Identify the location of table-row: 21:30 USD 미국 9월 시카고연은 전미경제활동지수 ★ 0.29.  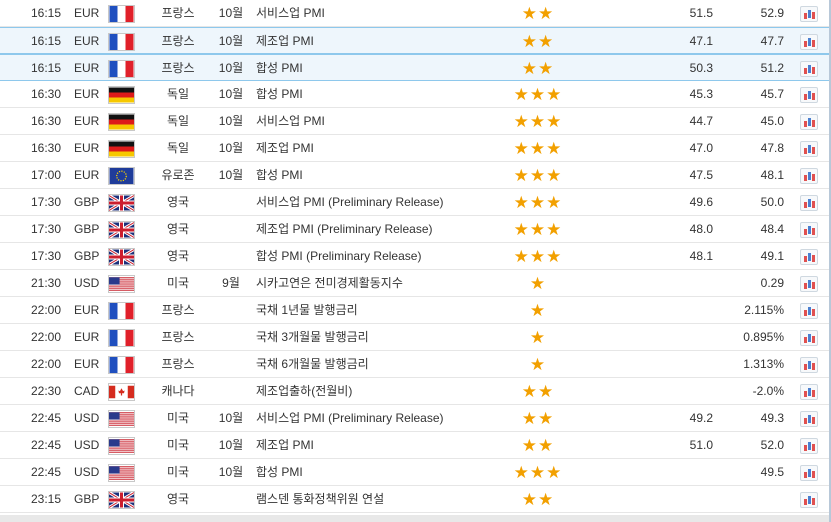
(414, 283).